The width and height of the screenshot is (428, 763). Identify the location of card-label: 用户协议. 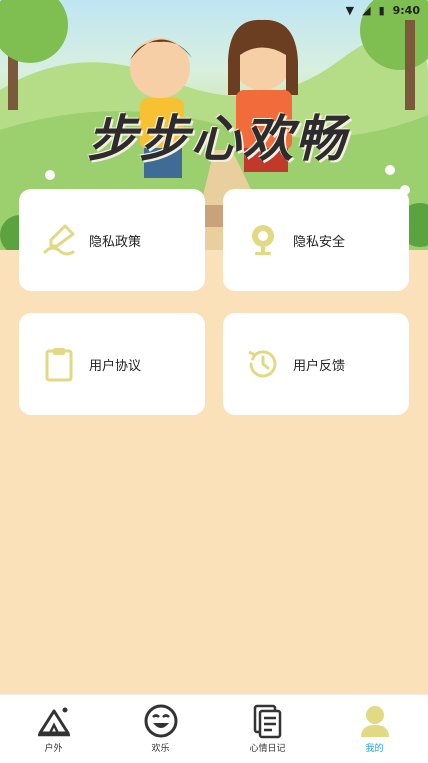
(115, 366).